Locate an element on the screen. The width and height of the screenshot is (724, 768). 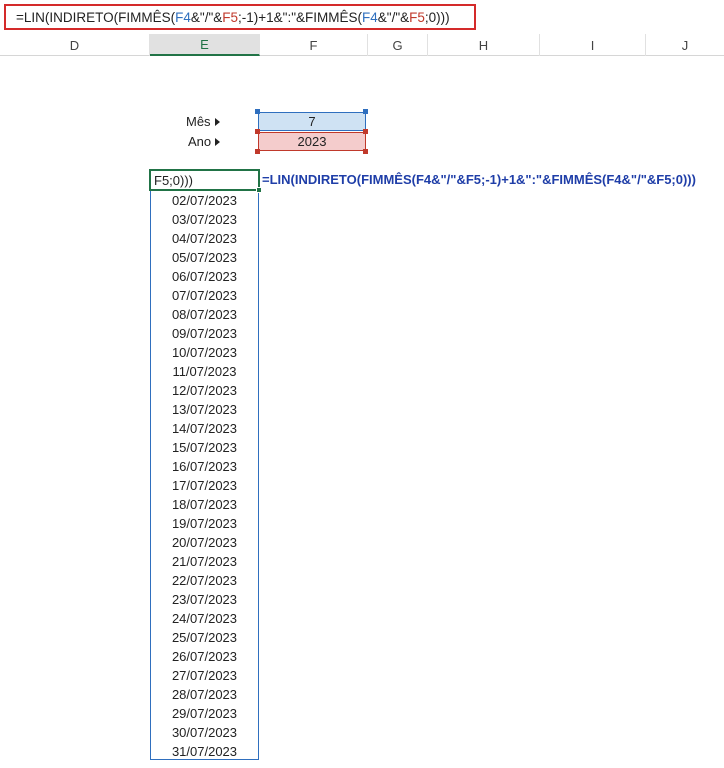
date-cell: 19/07/2023 is located at coordinates (204, 523).